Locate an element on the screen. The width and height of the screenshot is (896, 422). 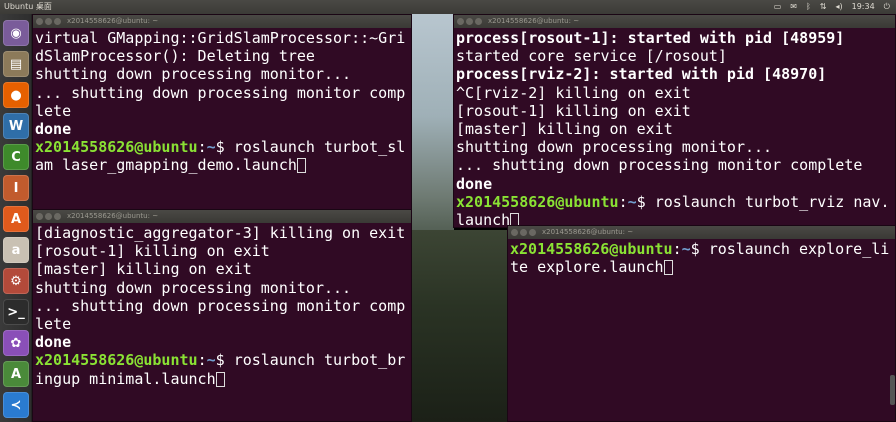
launcher-app-purple-icon: ✿ is located at coordinates (16, 343).